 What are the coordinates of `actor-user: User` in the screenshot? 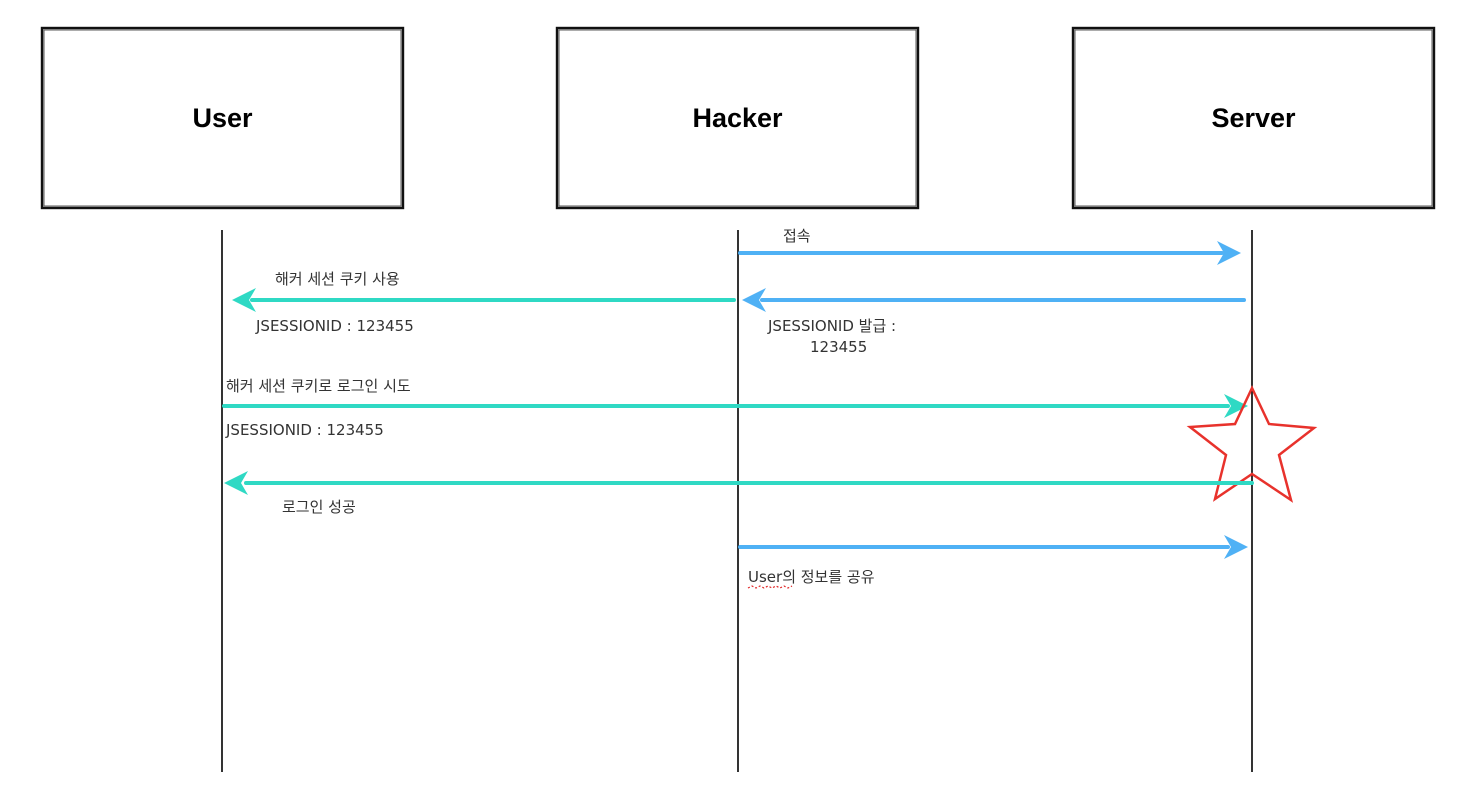 It's located at (222, 118).